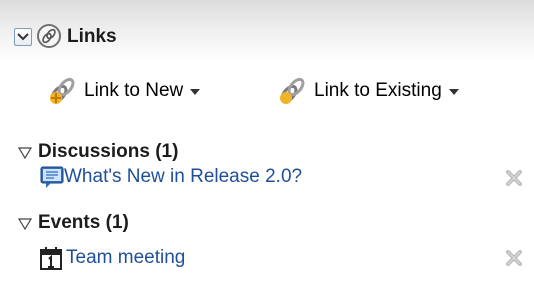 The image size is (534, 281). What do you see at coordinates (83, 222) in the screenshot?
I see `events-group-label: Events (1)` at bounding box center [83, 222].